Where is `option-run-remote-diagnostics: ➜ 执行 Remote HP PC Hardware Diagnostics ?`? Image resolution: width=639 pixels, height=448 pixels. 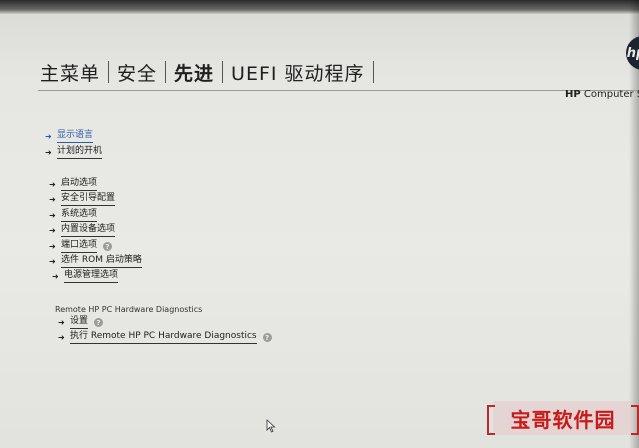
option-run-remote-diagnostics: ➜ 执行 Remote HP PC Hardware Diagnostics ? is located at coordinates (165, 337).